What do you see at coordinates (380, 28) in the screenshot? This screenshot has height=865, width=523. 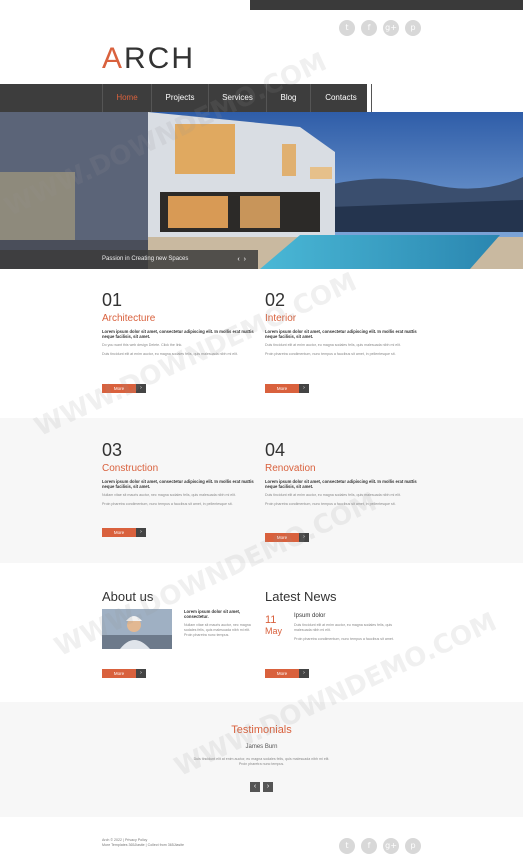 I see `social-links-header: t f g+ p` at bounding box center [380, 28].